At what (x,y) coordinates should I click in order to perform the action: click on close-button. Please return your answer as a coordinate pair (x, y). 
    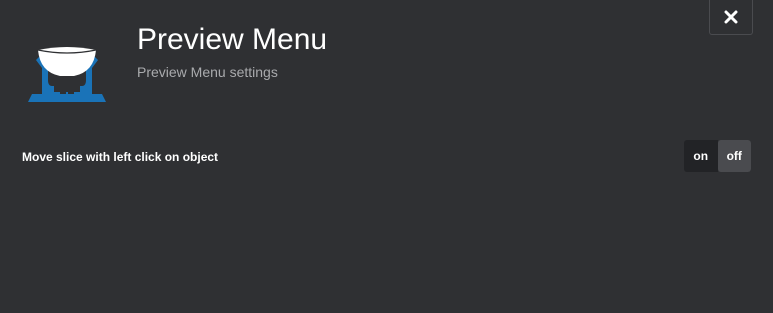
    Looking at the image, I should click on (731, 17).